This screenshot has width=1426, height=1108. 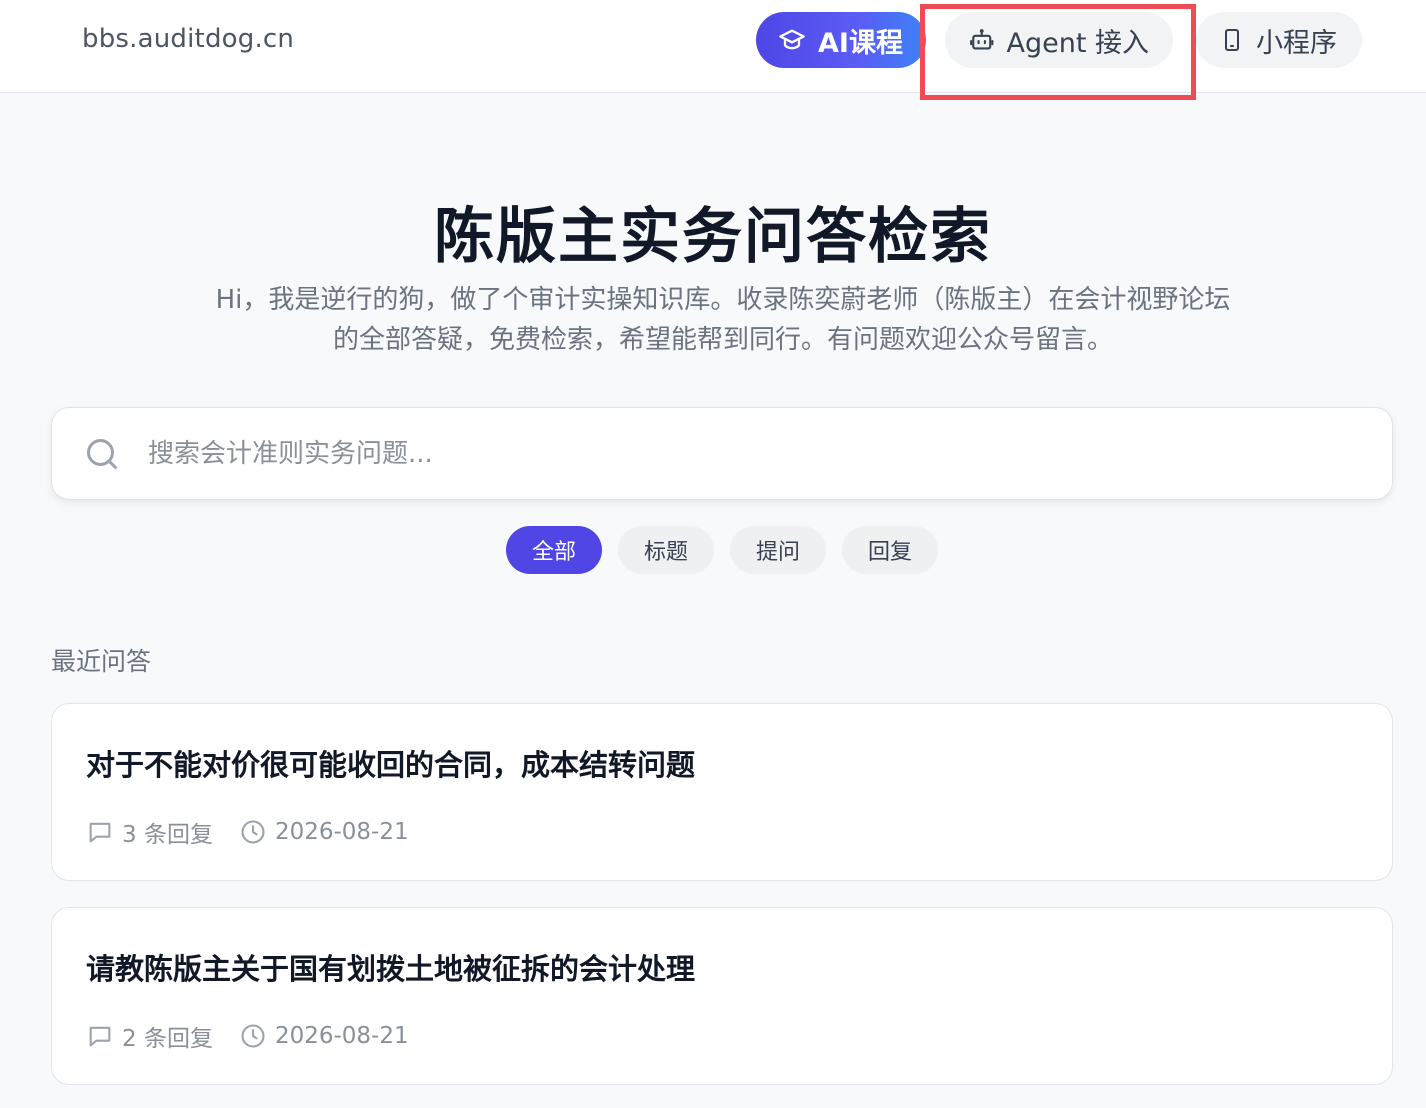 What do you see at coordinates (390, 967) in the screenshot?
I see `post-title: 请教陈版主关于国有划拨土地被征拆的会计处理` at bounding box center [390, 967].